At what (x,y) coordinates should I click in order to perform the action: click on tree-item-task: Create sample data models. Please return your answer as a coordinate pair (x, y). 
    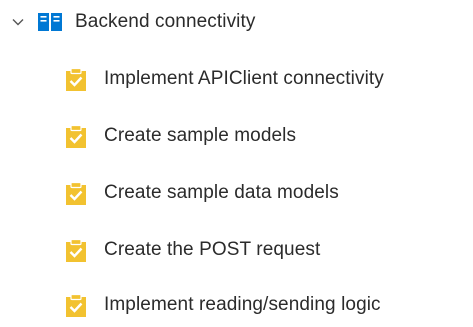
    Looking at the image, I should click on (236, 193).